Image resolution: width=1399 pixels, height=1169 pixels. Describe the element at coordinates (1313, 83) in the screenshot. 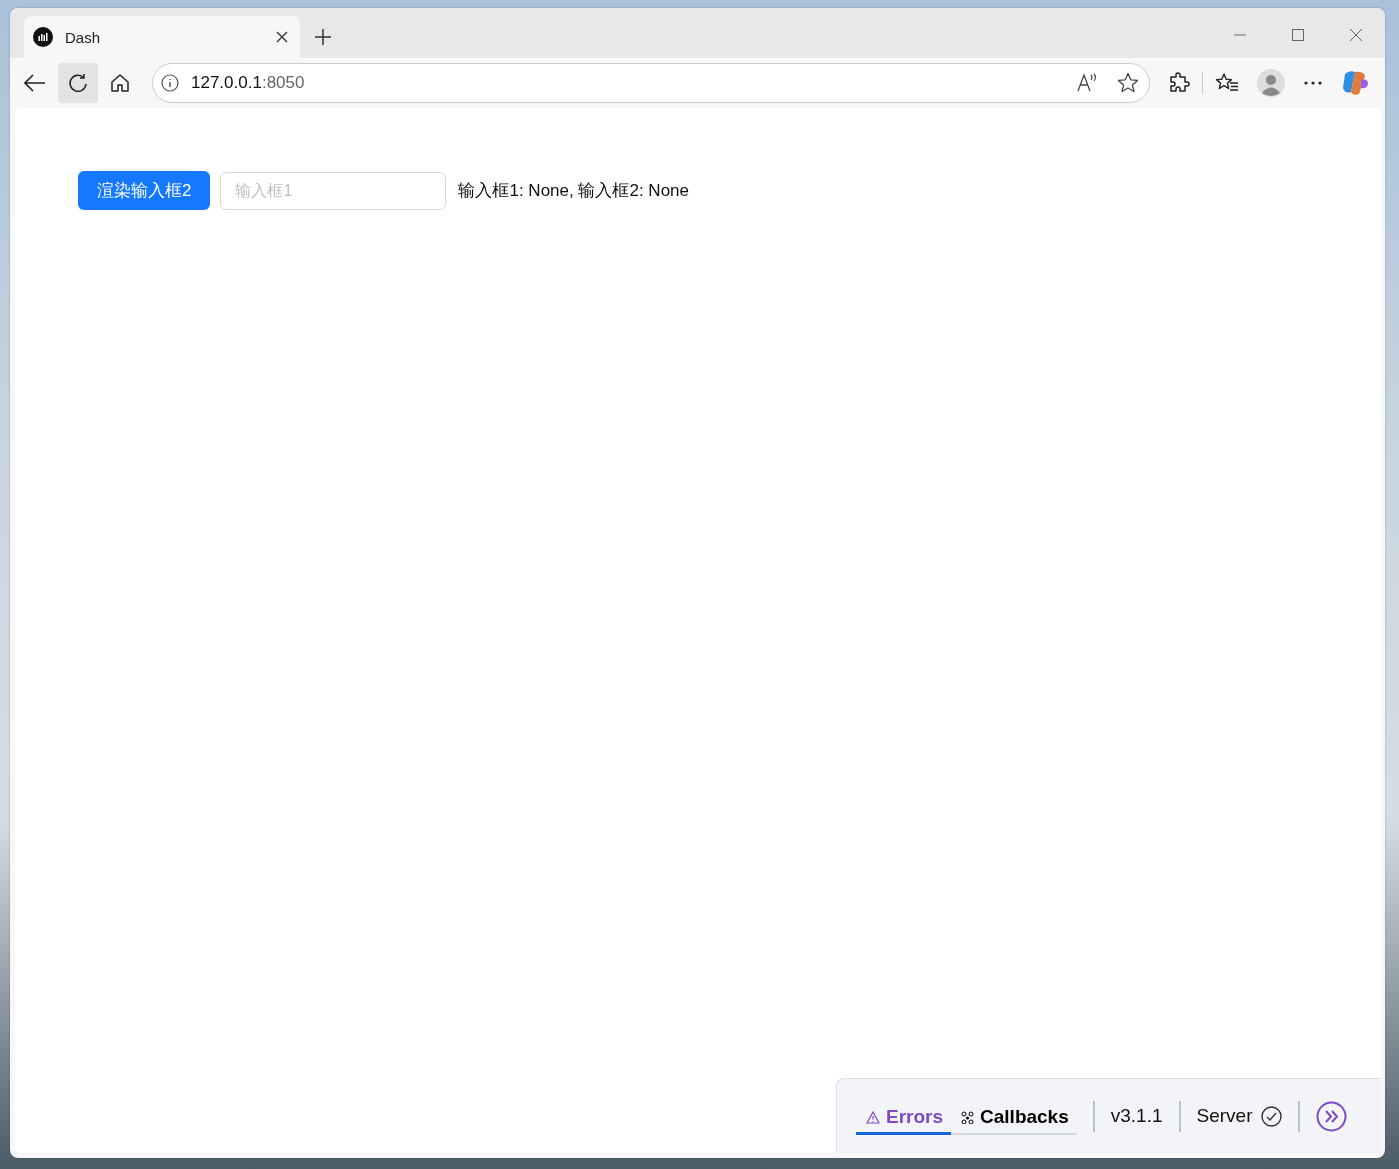

I see `more-icon` at that location.